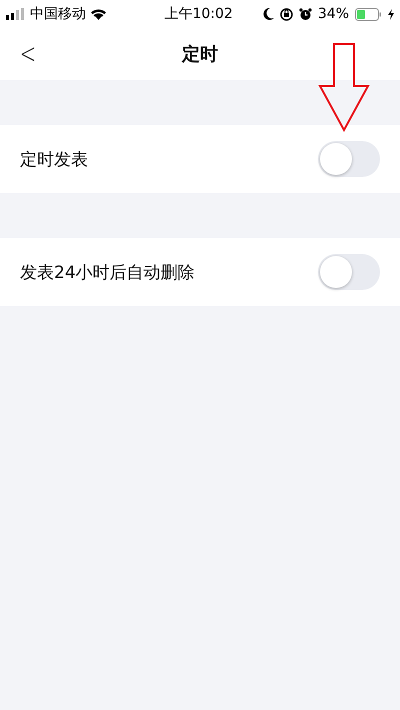 Image resolution: width=400 pixels, height=710 pixels. Describe the element at coordinates (108, 273) in the screenshot. I see `setting-label: 发表24小时后自动删除` at that location.